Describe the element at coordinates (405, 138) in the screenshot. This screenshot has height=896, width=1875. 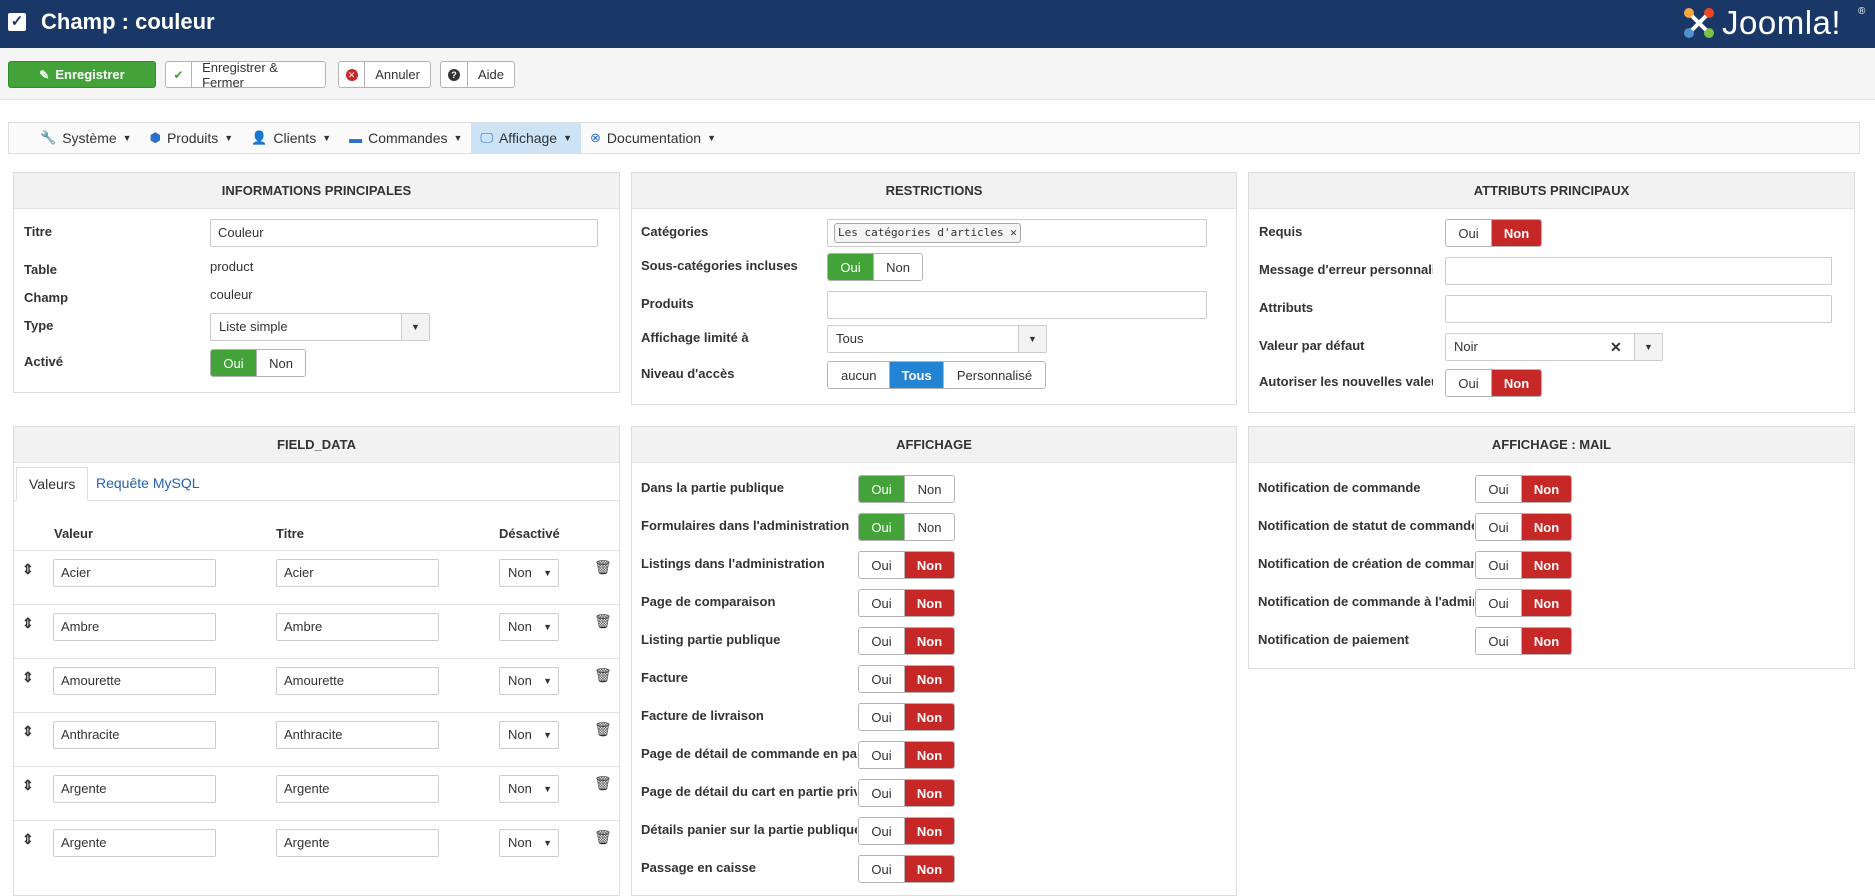
I see `menu-item-commandes: ▬ Commandes ▼` at that location.